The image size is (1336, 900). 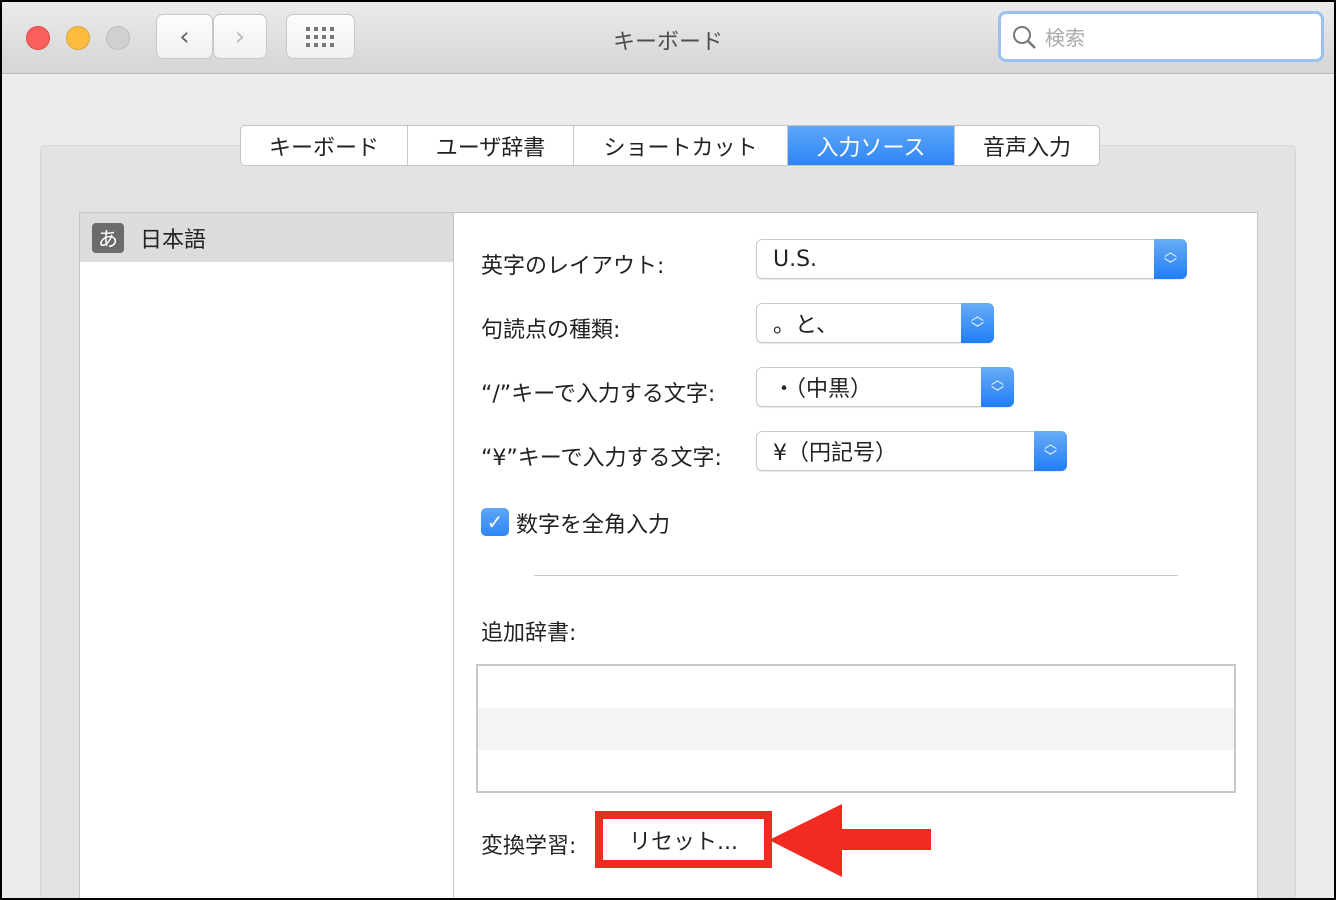 What do you see at coordinates (911, 451) in the screenshot?
I see `yen-key-popup: ¥（円記号） ︿ ﹀` at bounding box center [911, 451].